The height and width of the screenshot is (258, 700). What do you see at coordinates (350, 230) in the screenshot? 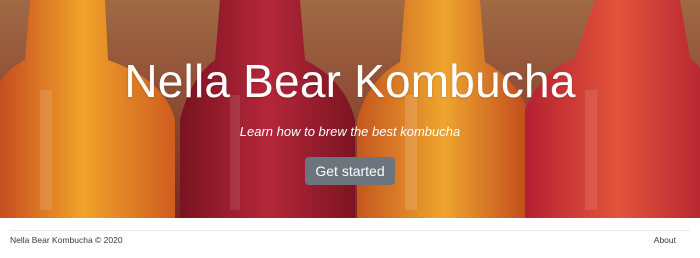
I see `footer-divider` at bounding box center [350, 230].